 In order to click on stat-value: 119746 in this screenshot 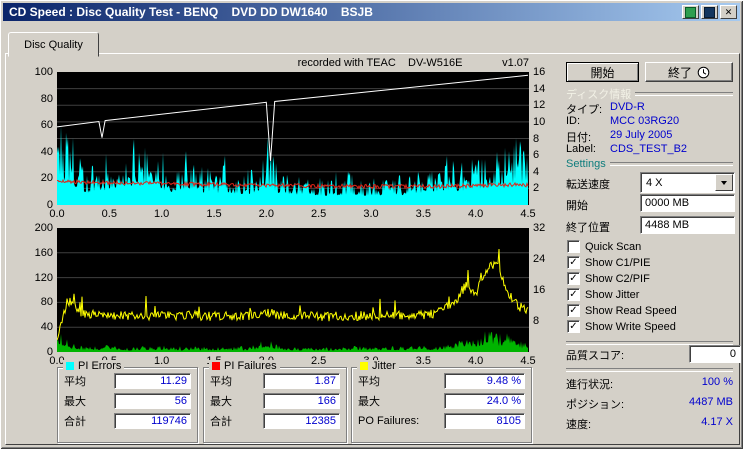, I will do `click(152, 420)`.